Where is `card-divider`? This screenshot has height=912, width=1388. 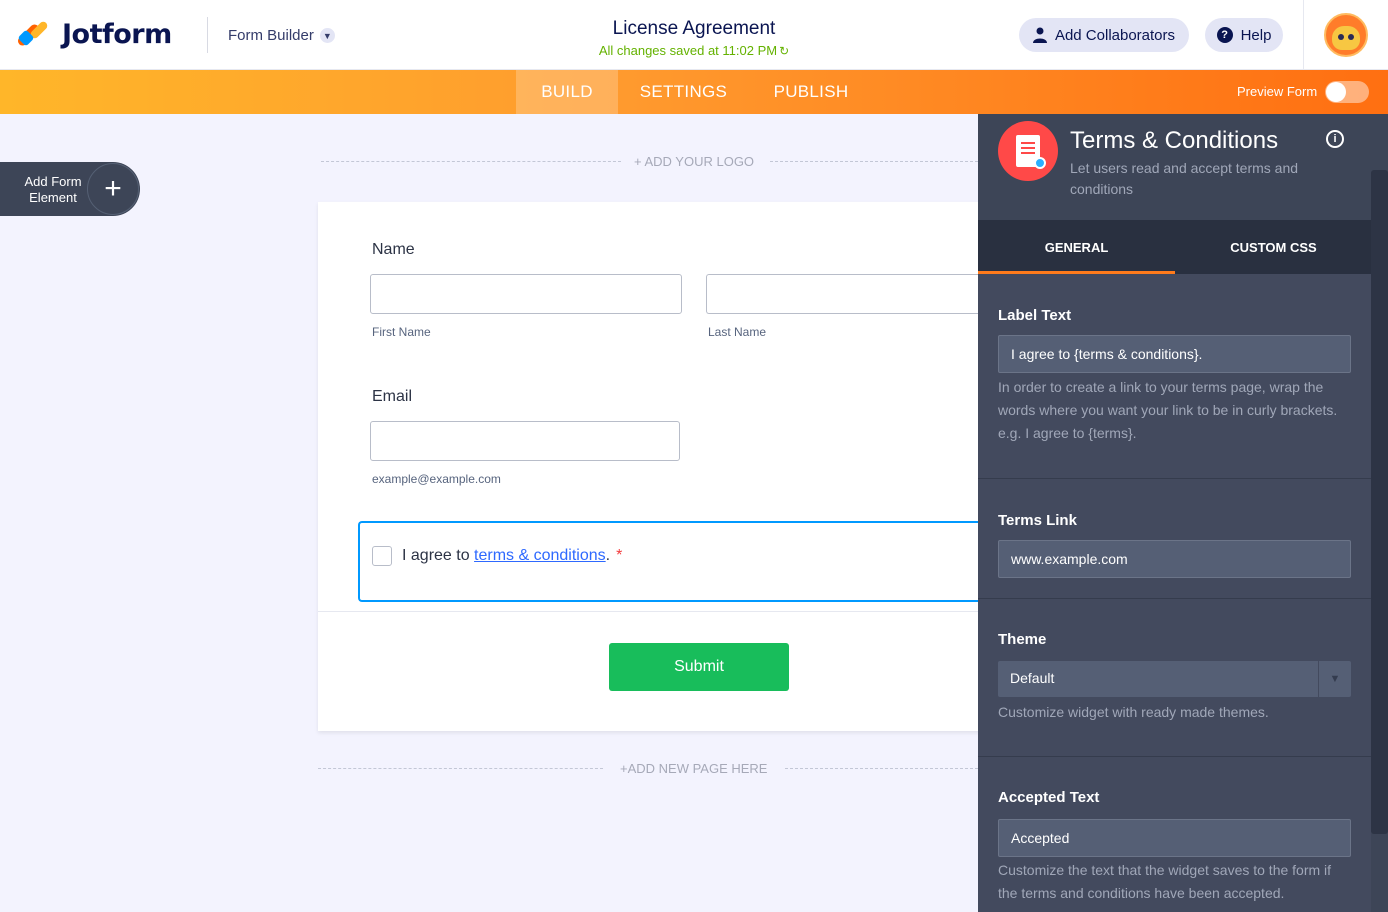
card-divider is located at coordinates (658, 611).